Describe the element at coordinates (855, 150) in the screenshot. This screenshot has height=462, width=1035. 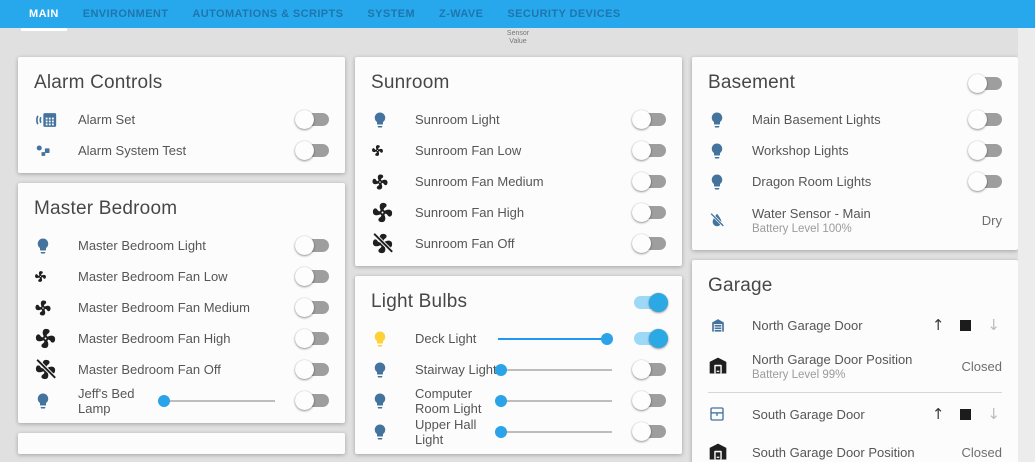
I see `entity-row-workshop-lights: Workshop Lights` at that location.